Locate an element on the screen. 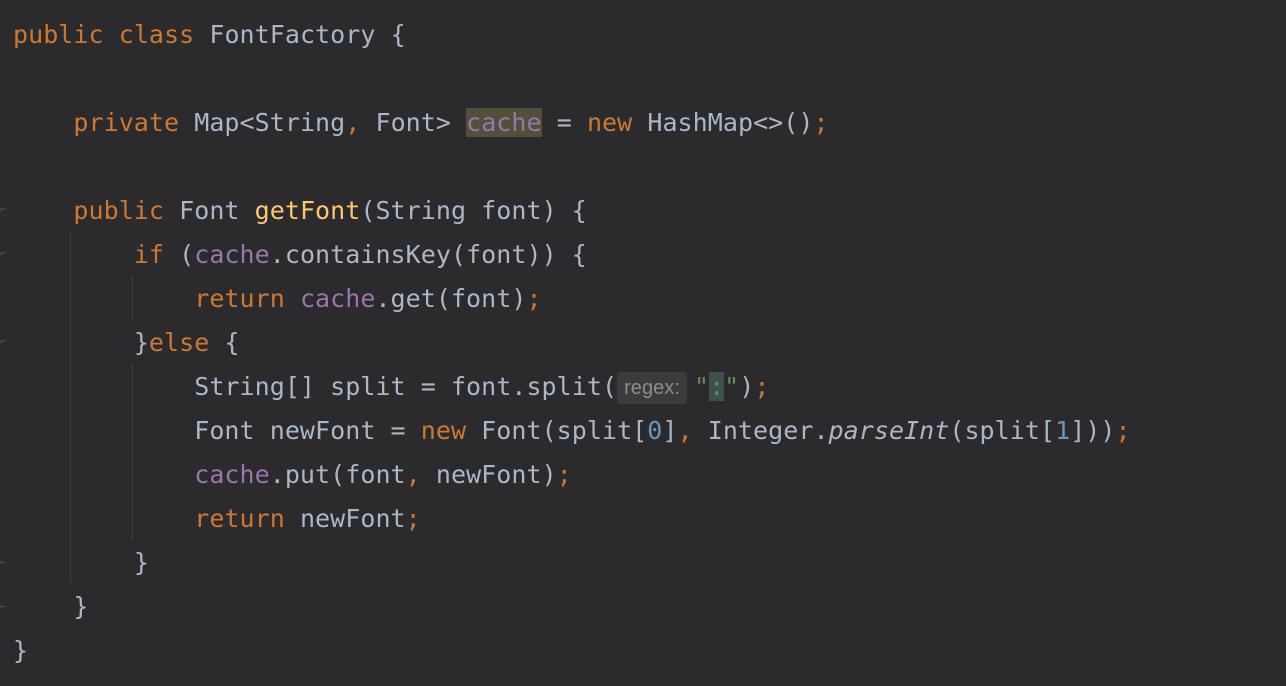 The width and height of the screenshot is (1286, 686). variable: newFont is located at coordinates (352, 518).